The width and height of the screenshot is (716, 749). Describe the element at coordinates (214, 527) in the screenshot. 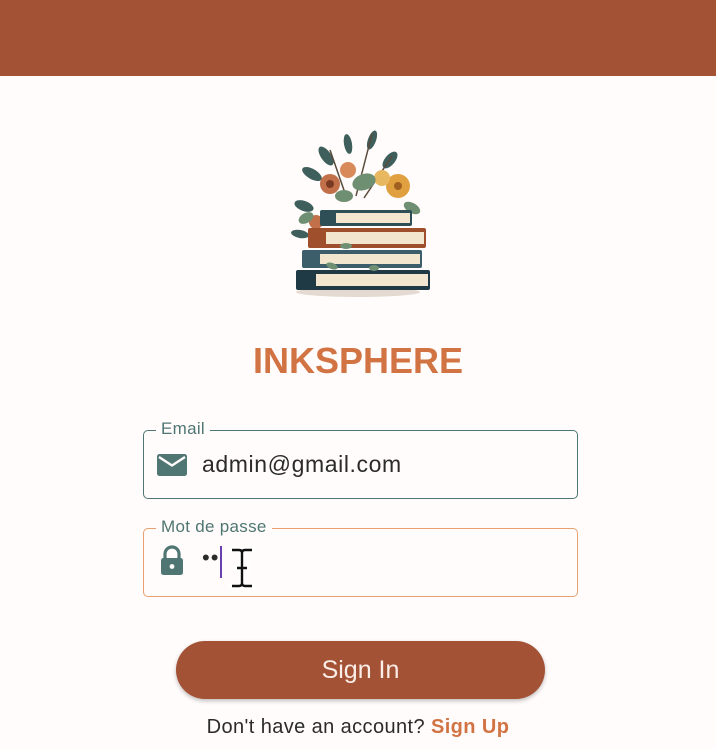

I see `password-field-label: Mot de passe` at that location.